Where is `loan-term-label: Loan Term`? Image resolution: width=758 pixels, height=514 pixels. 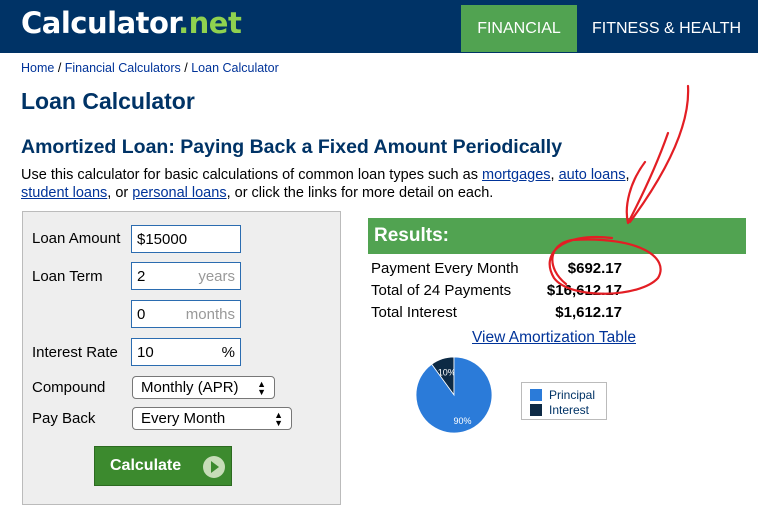 loan-term-label: Loan Term is located at coordinates (67, 276).